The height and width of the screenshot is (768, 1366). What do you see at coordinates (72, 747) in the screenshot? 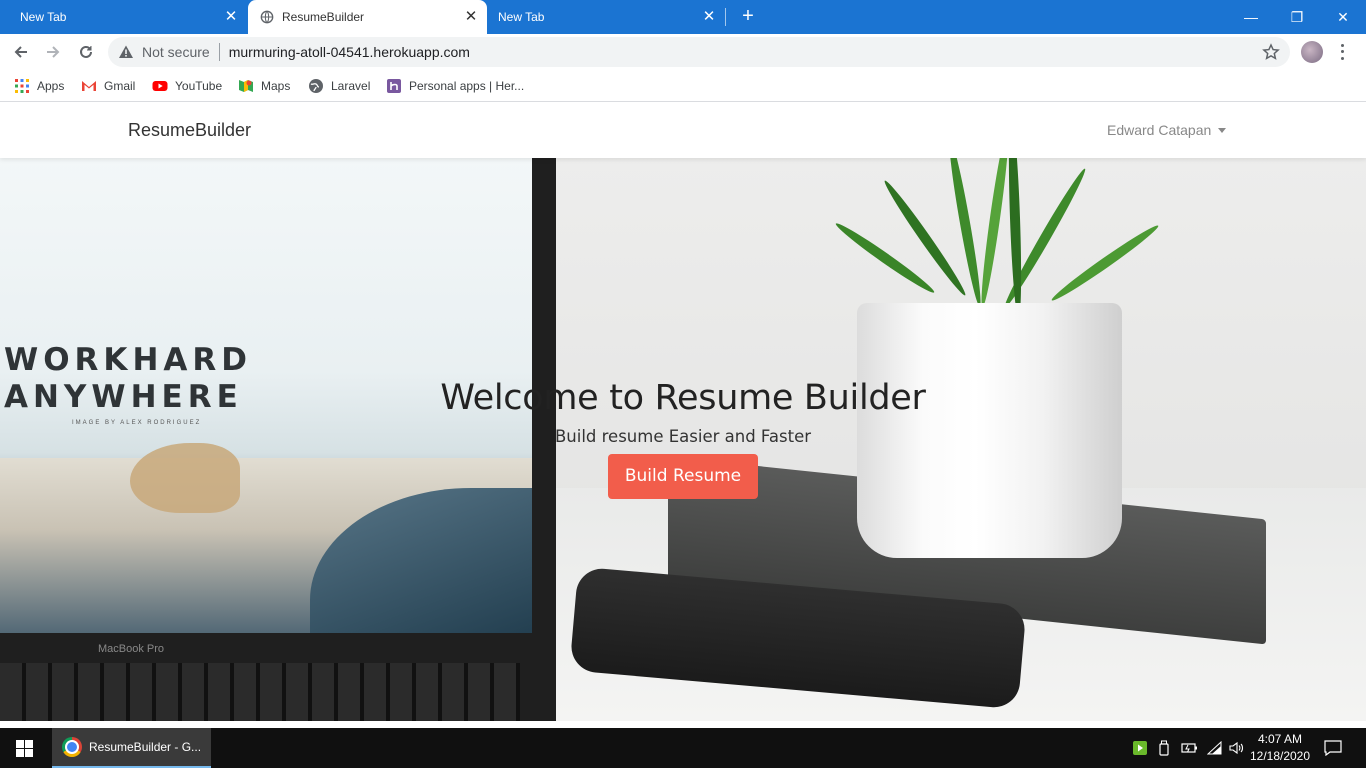
I see `chrome-icon` at bounding box center [72, 747].